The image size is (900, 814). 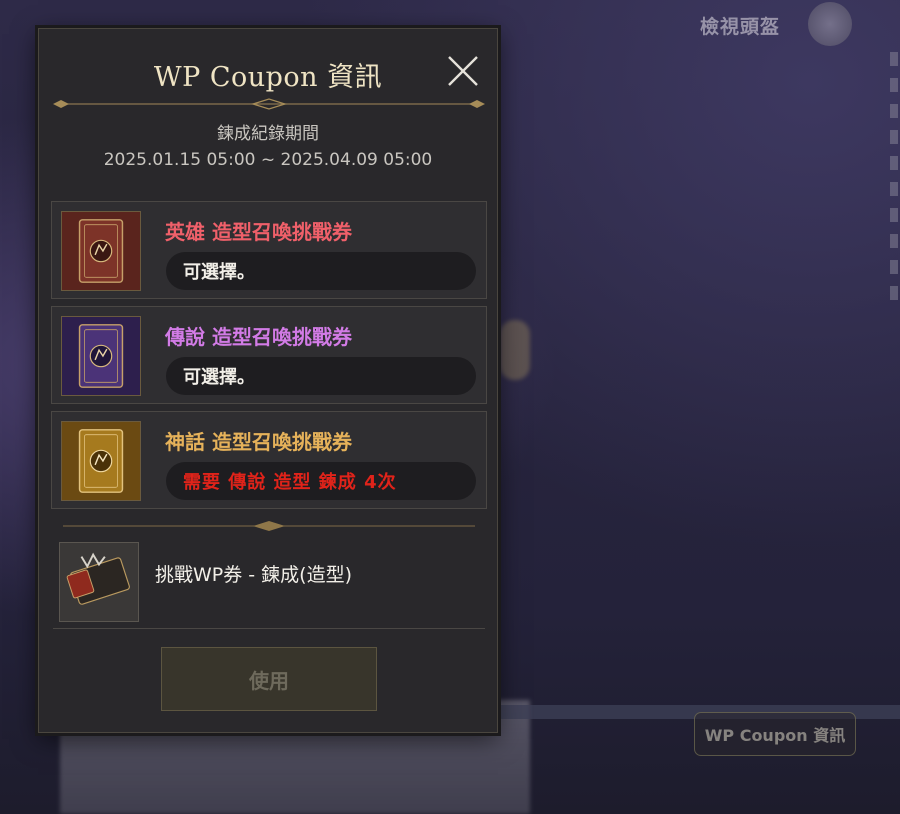 I want to click on ticket-row-legendary: 傳說 造型召喚挑戰券 可選擇。, so click(x=269, y=355).